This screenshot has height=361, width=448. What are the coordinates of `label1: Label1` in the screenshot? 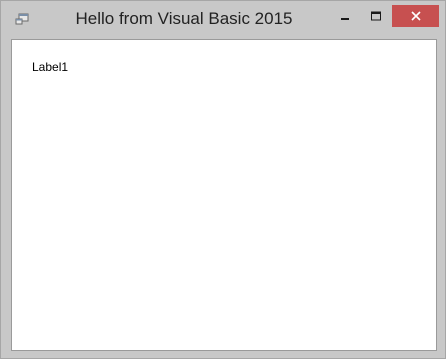 It's located at (50, 67).